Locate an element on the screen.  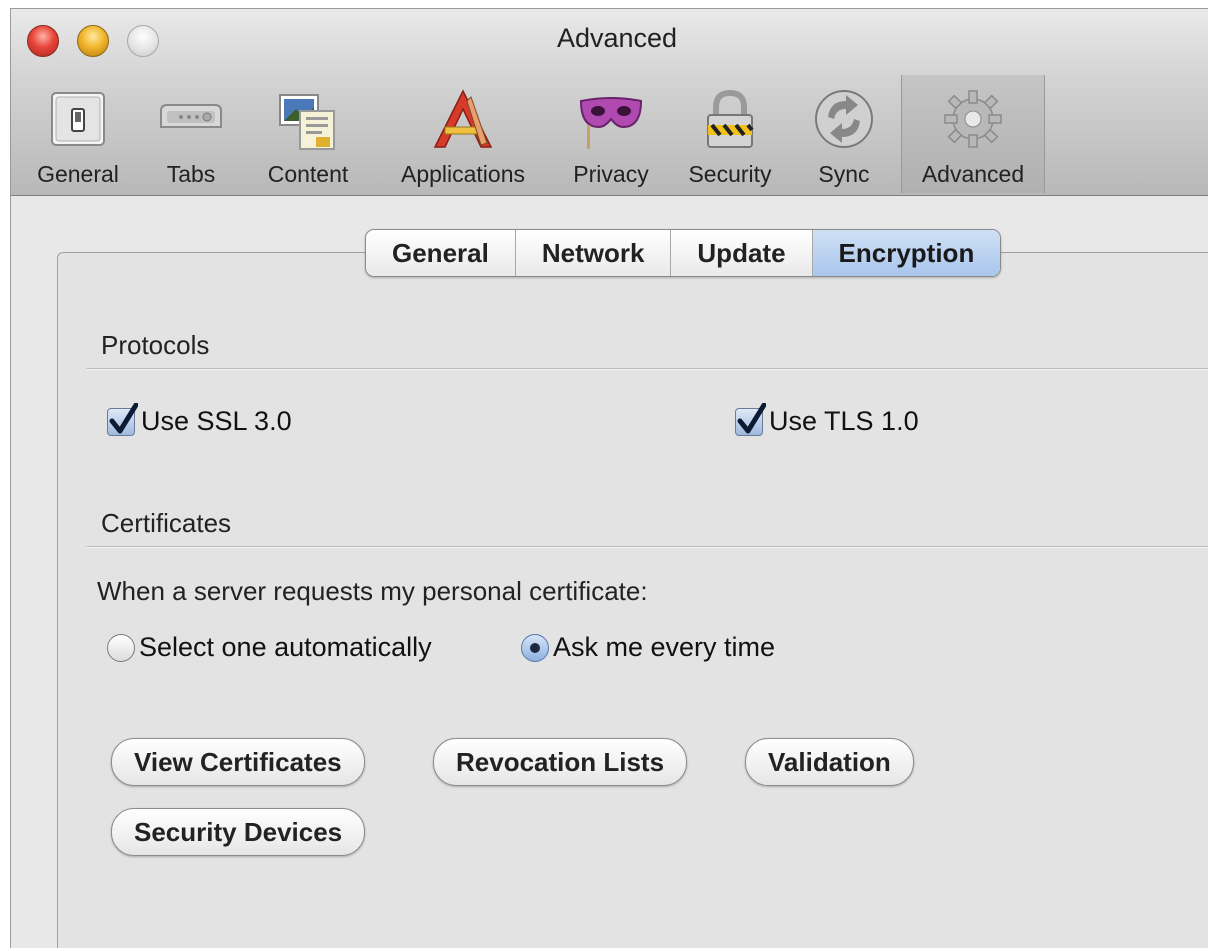
tab-general: General is located at coordinates (441, 253).